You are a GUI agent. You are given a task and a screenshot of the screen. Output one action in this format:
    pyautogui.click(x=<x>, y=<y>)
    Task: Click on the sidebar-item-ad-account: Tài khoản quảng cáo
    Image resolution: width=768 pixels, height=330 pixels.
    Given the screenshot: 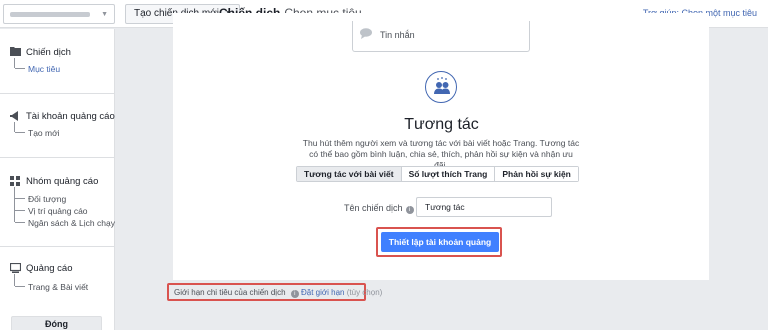 What is the action you would take?
    pyautogui.click(x=70, y=116)
    